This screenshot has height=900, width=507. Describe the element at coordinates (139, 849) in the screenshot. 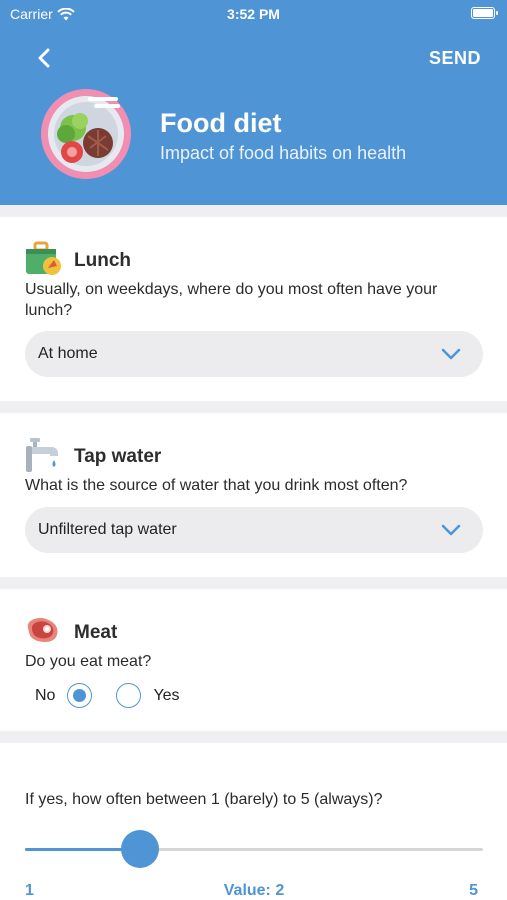

I see `slider-thumb` at that location.